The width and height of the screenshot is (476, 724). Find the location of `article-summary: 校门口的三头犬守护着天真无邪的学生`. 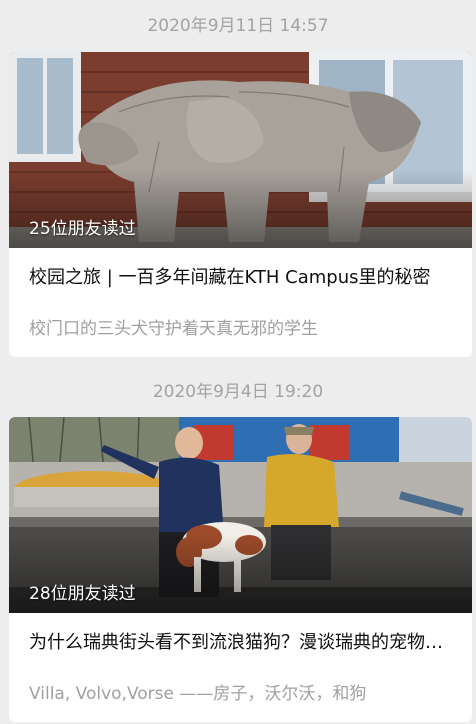

article-summary: 校门口的三头犬守护着天真无邪的学生 is located at coordinates (173, 329).